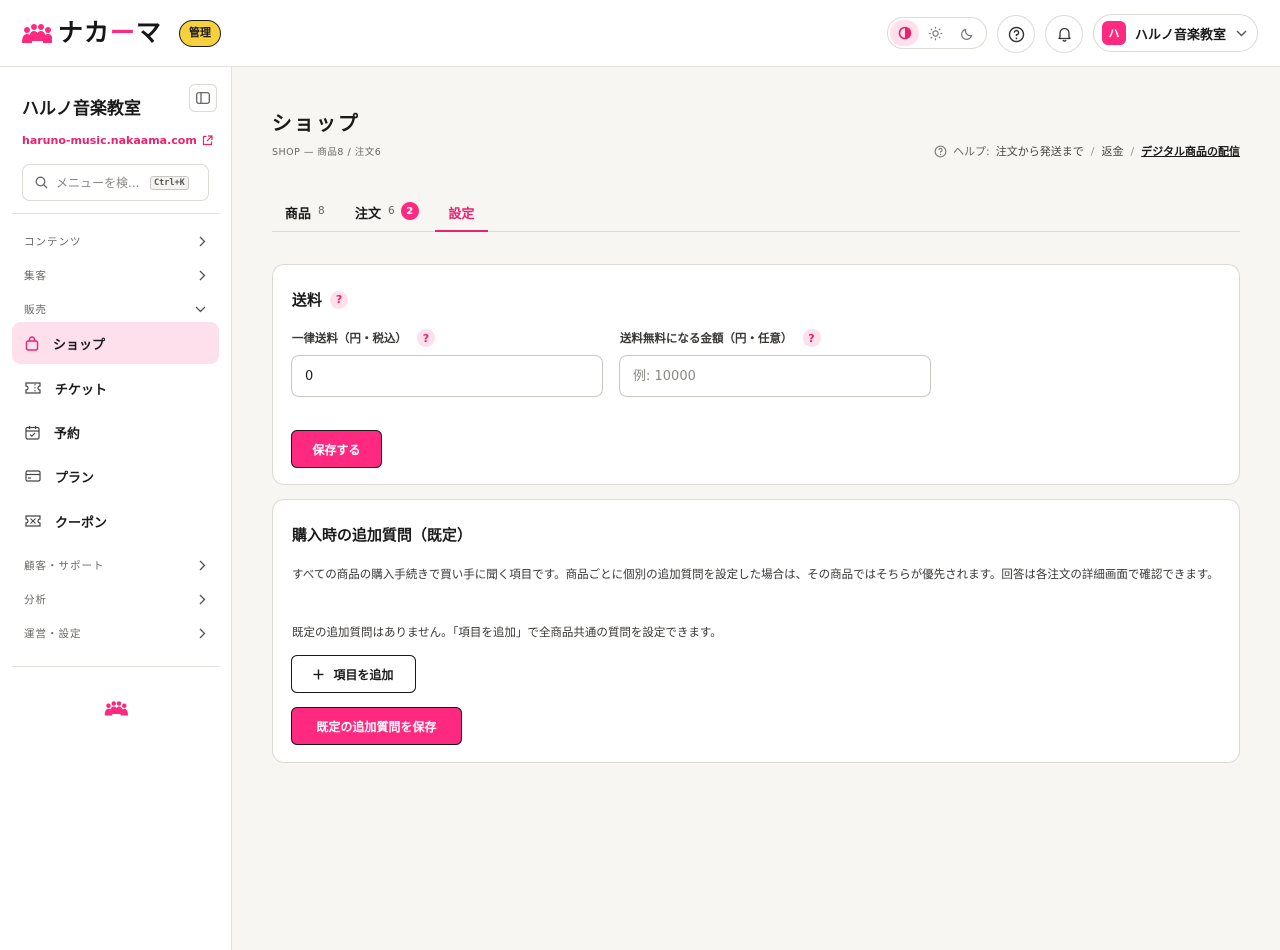 The image size is (1280, 950). I want to click on section-label: 運営・設定, so click(53, 633).